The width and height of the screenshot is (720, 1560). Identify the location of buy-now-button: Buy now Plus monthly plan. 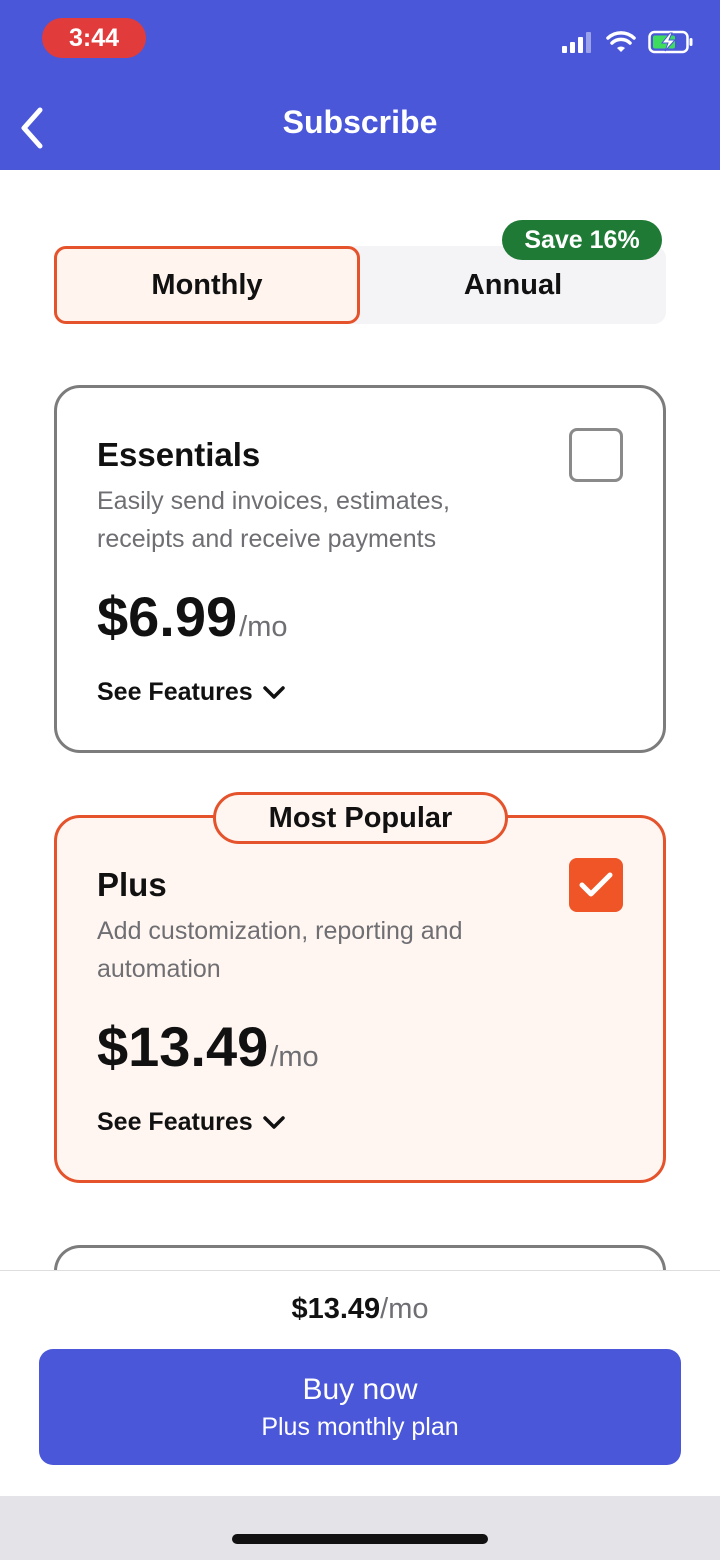
(360, 1407).